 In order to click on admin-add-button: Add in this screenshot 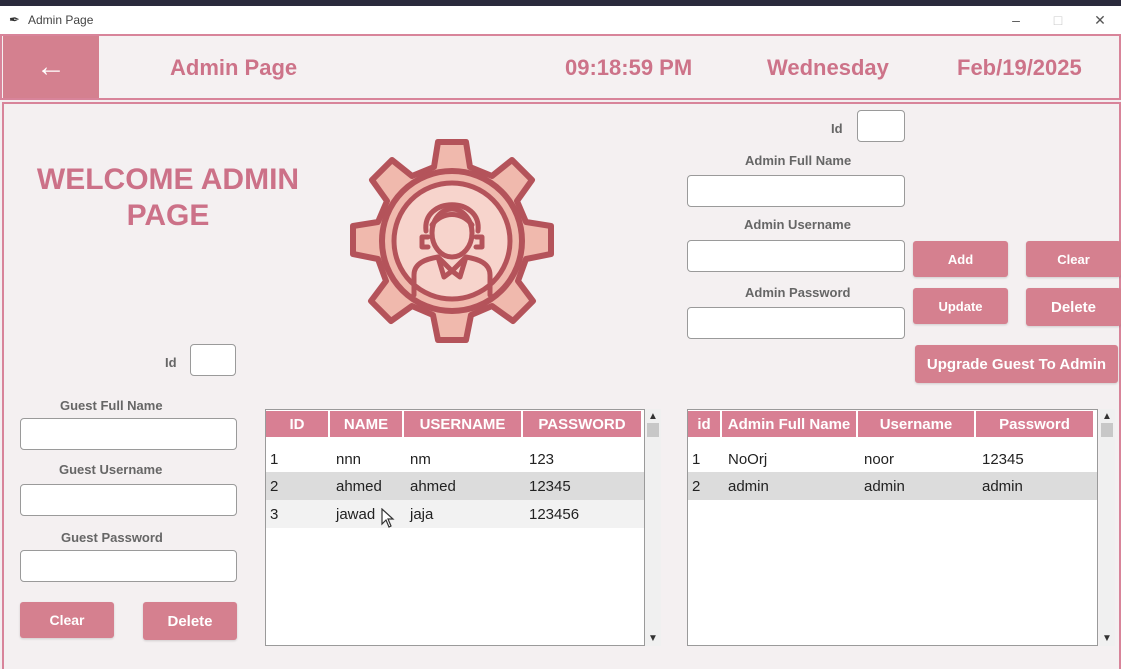, I will do `click(960, 259)`.